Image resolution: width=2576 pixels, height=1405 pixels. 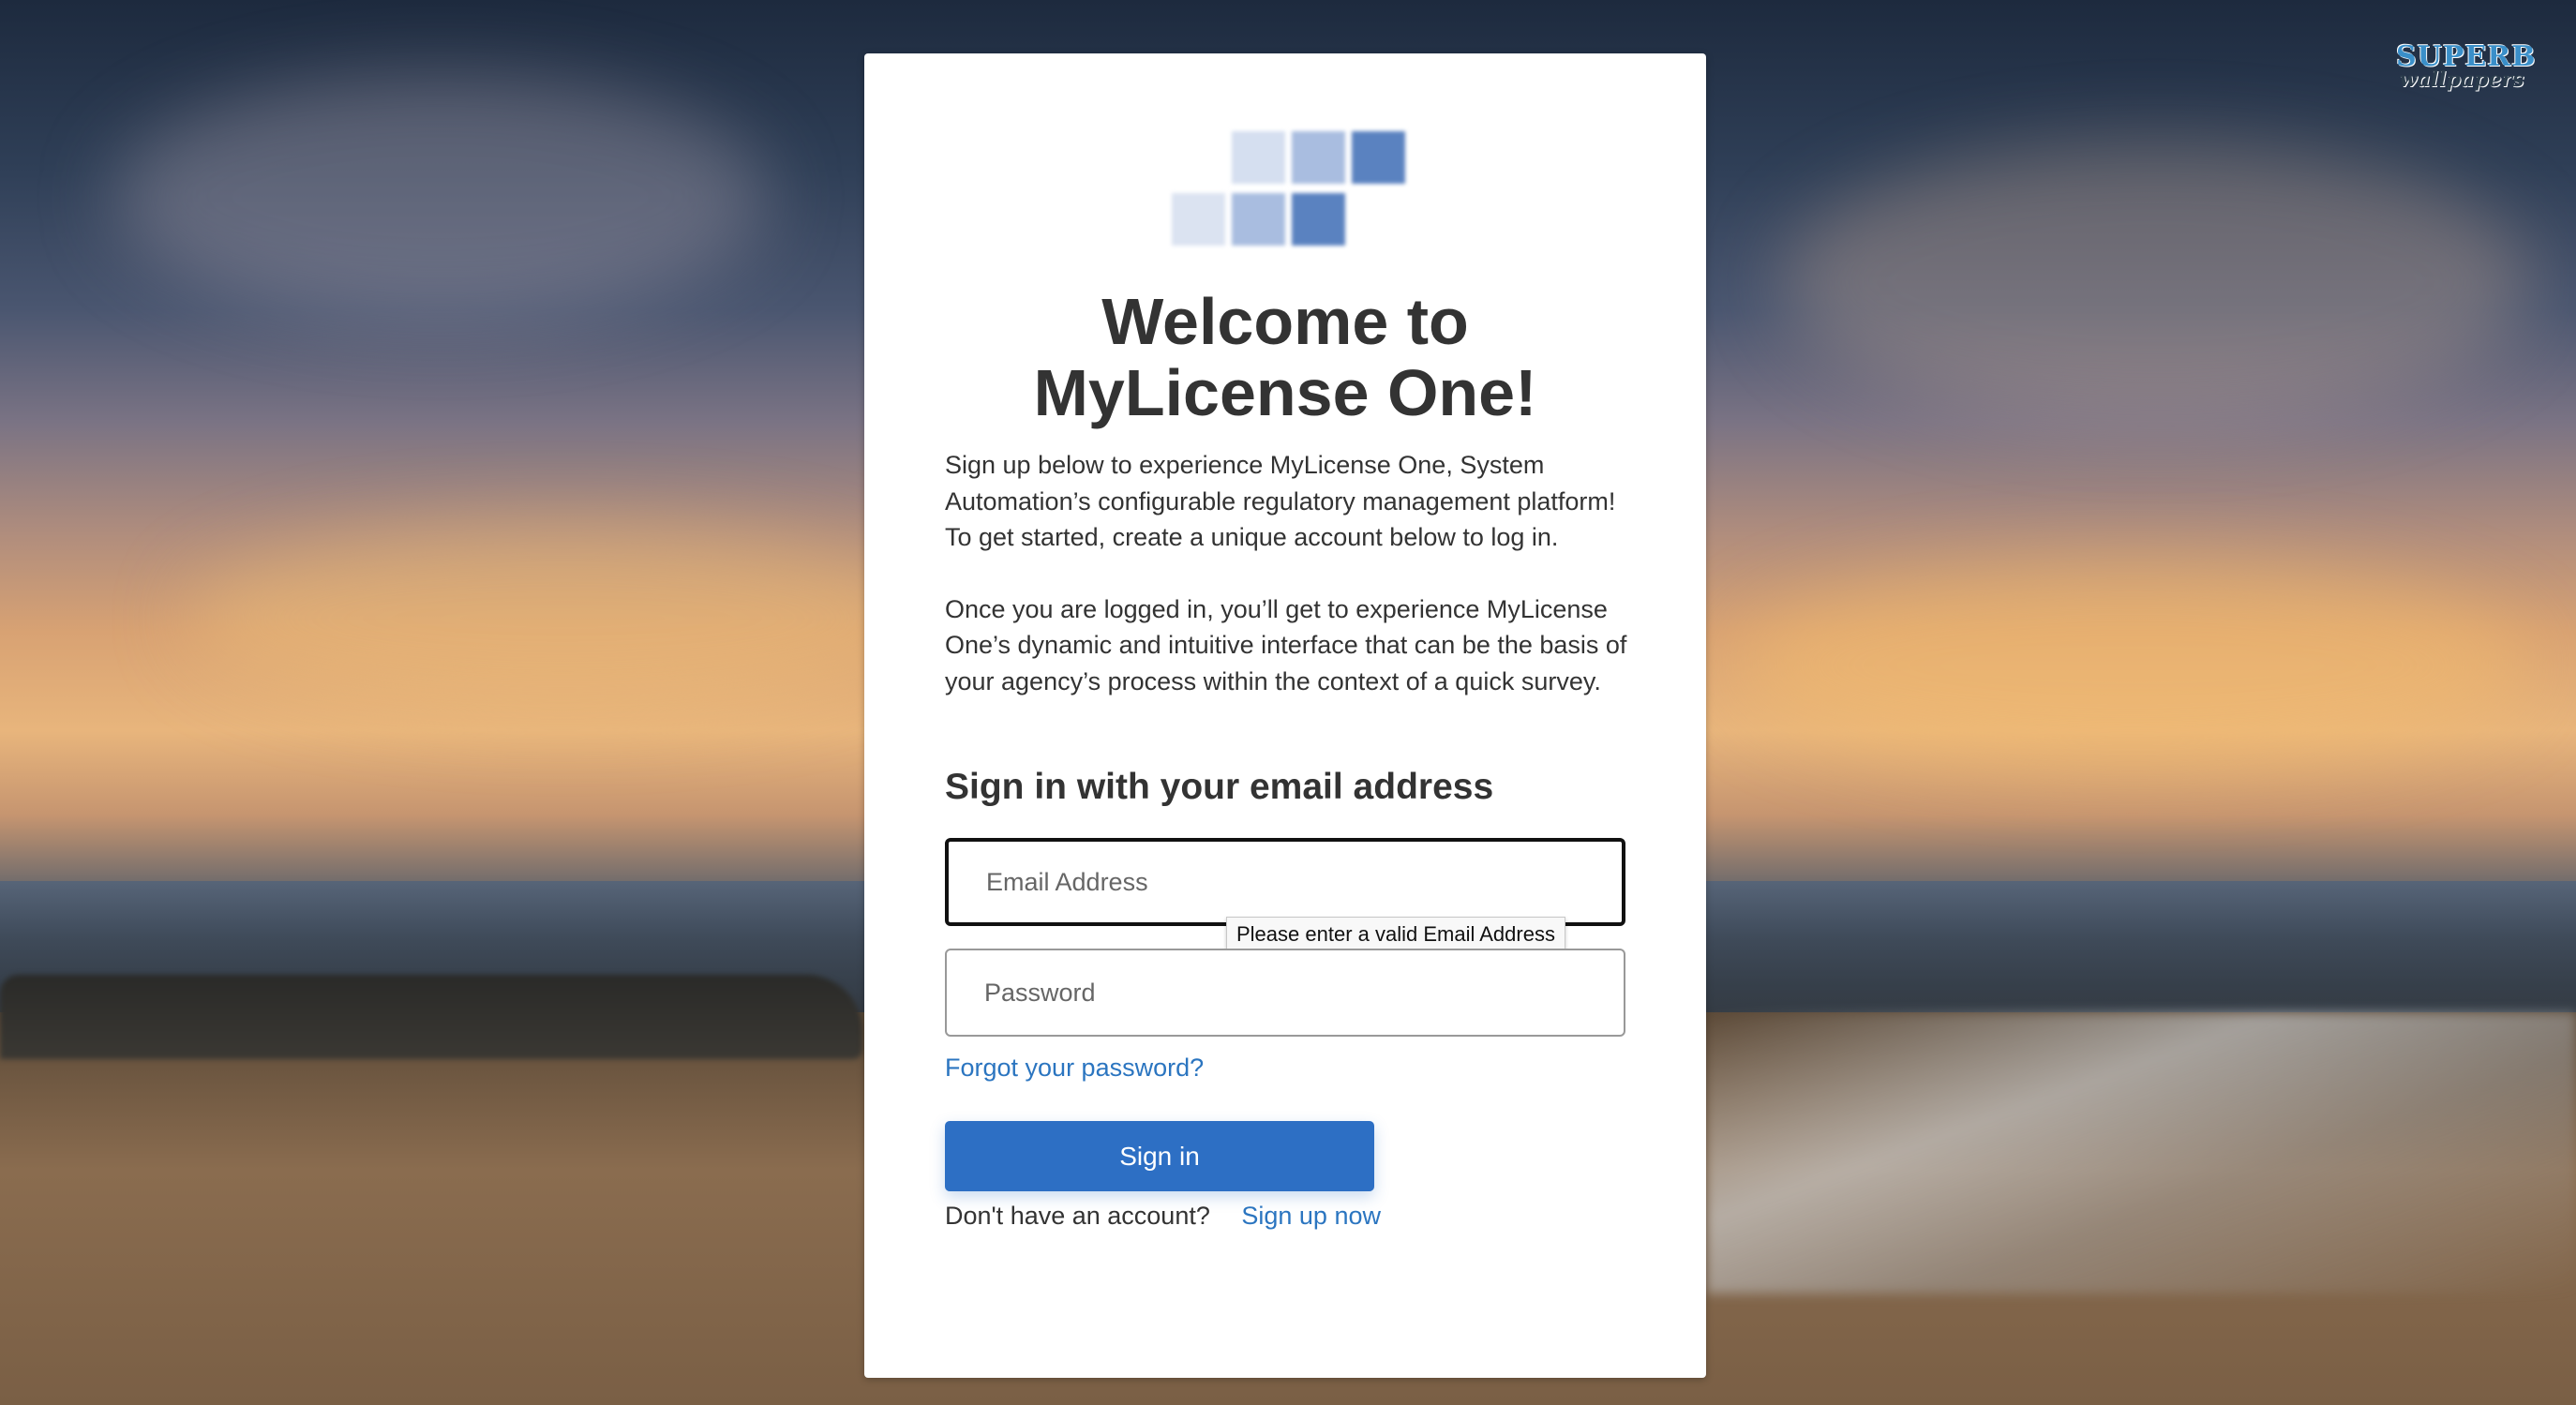 What do you see at coordinates (1074, 1068) in the screenshot?
I see `forgot-password-link: Forgot your password?` at bounding box center [1074, 1068].